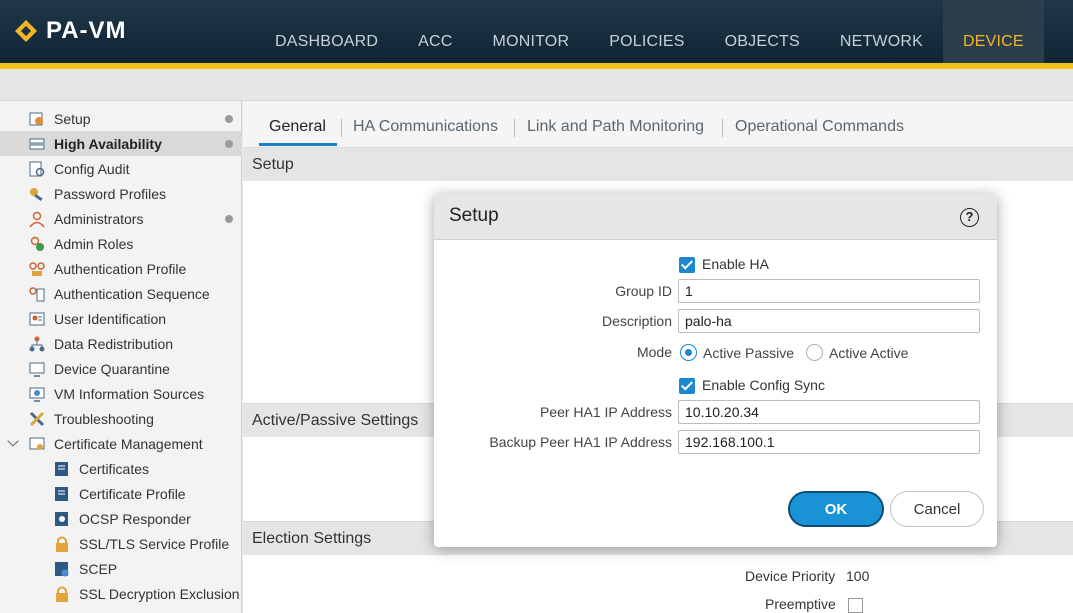 This screenshot has height=613, width=1073. I want to click on sidebar-item-ssl-decryption-exclusion: SSL Decryption Exclusion, so click(121, 593).